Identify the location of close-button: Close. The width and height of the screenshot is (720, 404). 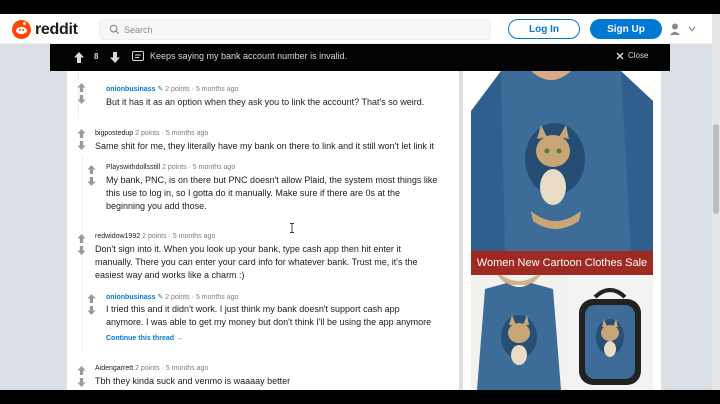
(632, 55).